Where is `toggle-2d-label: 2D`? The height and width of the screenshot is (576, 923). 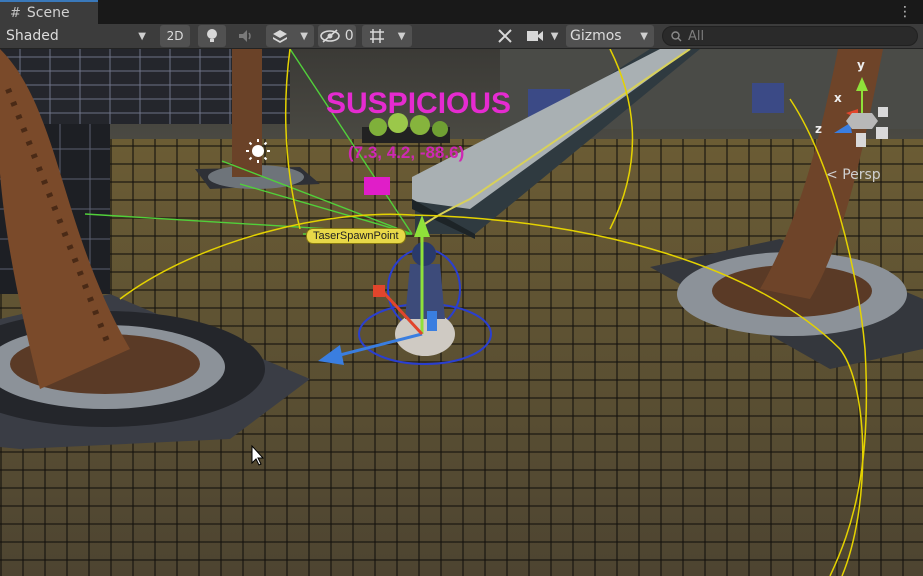 toggle-2d-label: 2D is located at coordinates (175, 36).